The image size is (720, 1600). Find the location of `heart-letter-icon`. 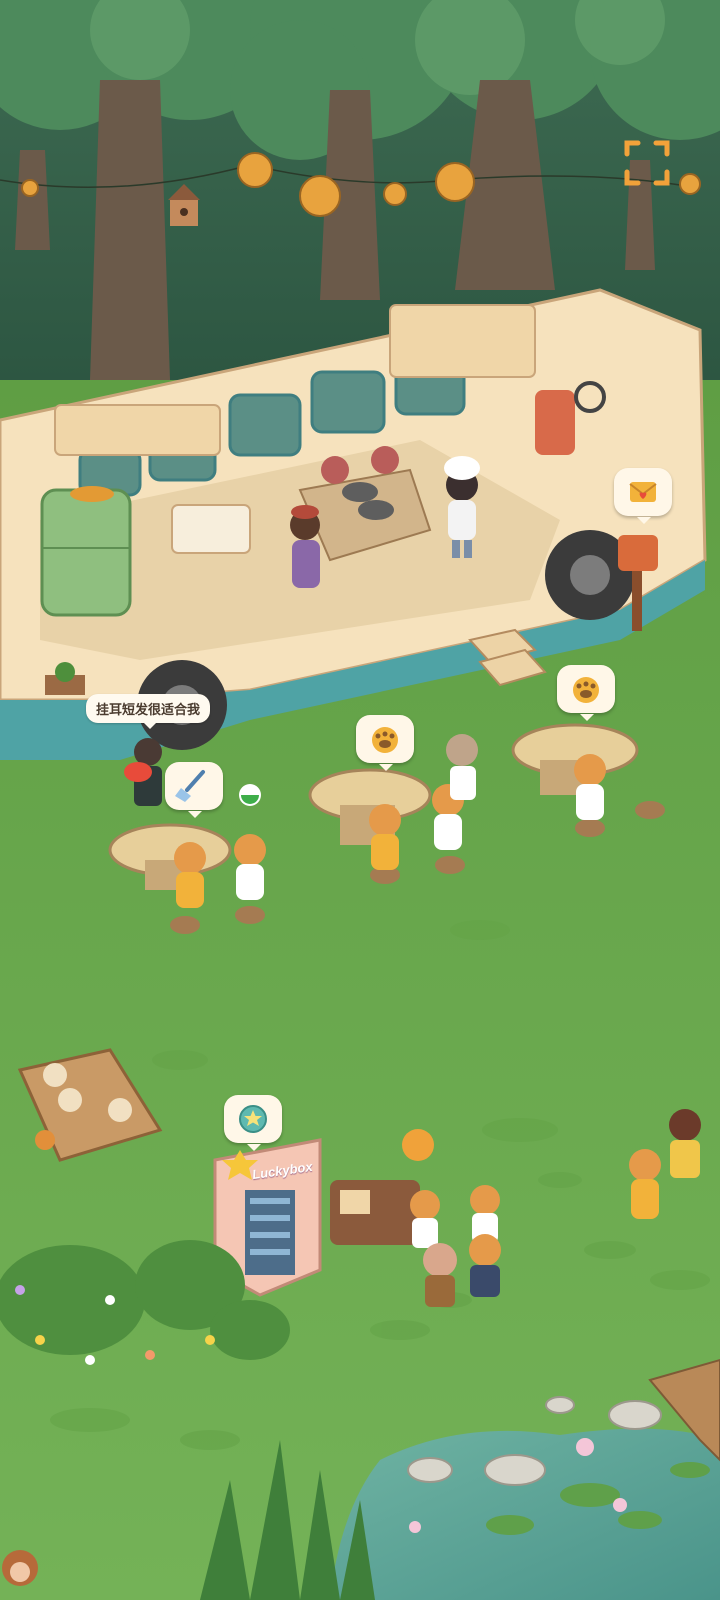

heart-letter-icon is located at coordinates (643, 492).